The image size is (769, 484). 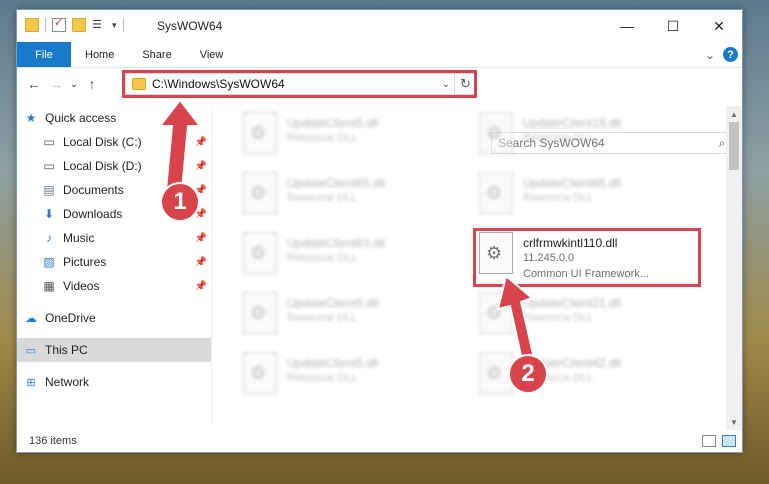 What do you see at coordinates (93, 214) in the screenshot?
I see `sidebar-item-label: Downloads` at bounding box center [93, 214].